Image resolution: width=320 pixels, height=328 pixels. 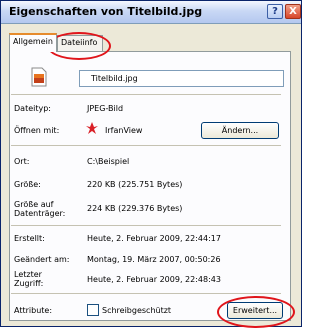 I want to click on created-label: Erstellt:, so click(x=29, y=238).